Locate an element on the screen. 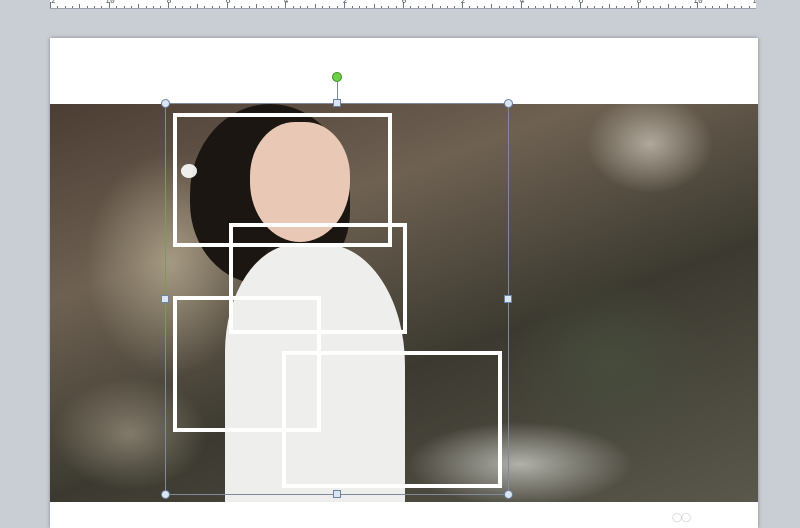  resize-handle-top is located at coordinates (337, 103).